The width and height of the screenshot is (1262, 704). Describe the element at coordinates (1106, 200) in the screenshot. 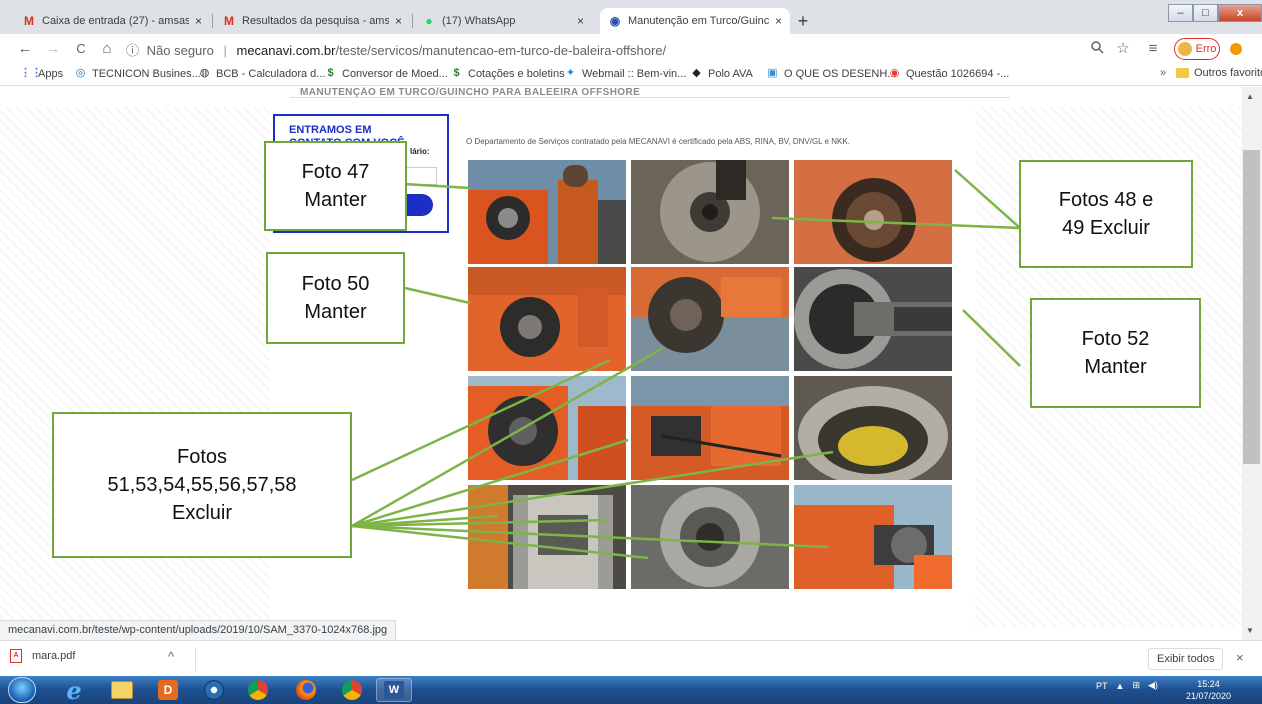

I see `annotation-text: Fotos 48 e` at that location.